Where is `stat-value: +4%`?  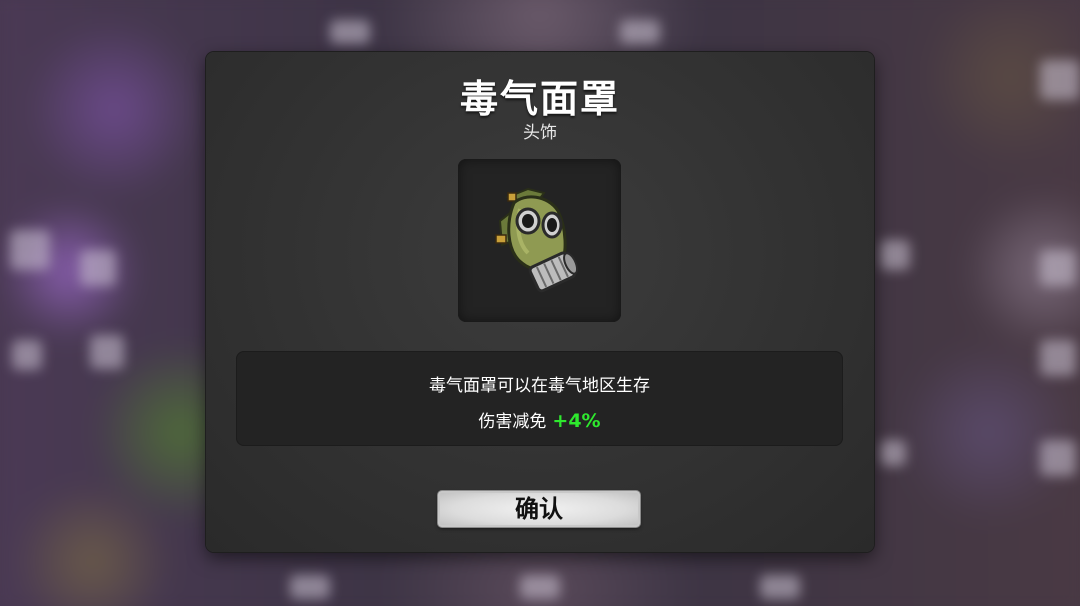
stat-value: +4% is located at coordinates (576, 421).